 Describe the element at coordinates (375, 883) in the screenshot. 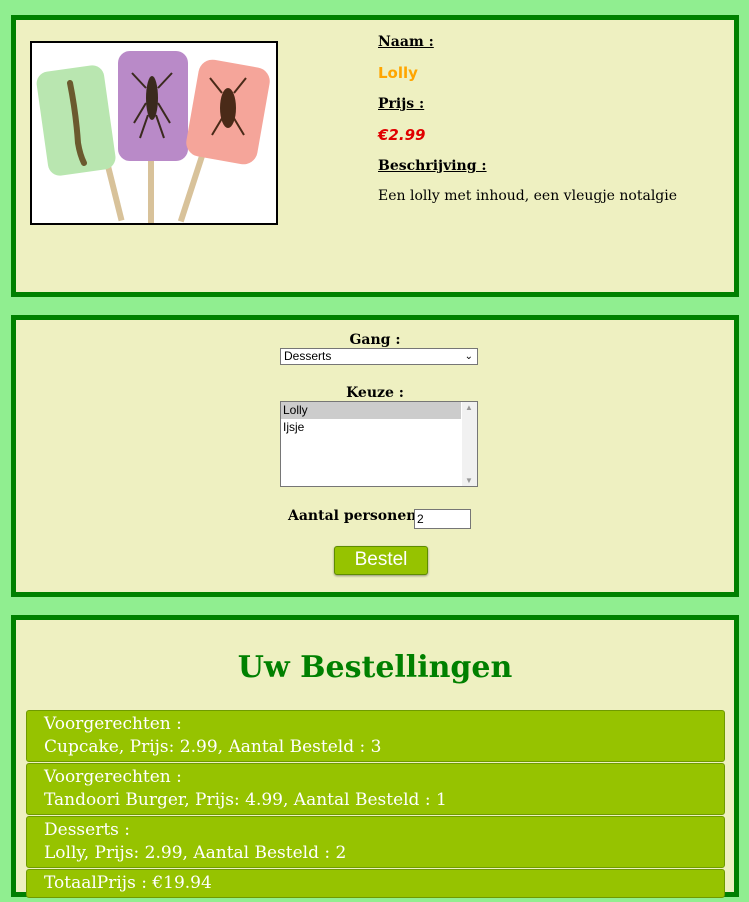

I see `order-total: TotaalPrijs : €19.94` at that location.